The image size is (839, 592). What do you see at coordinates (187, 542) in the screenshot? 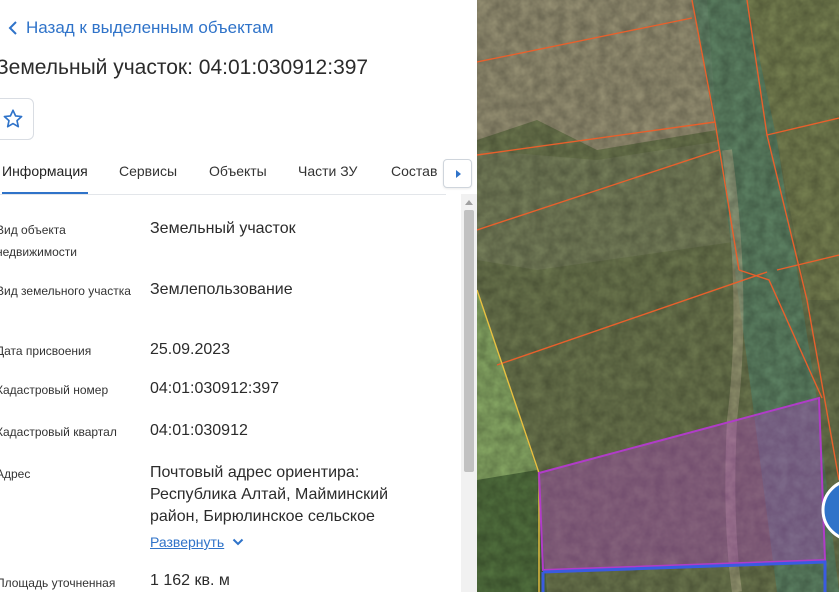
I see `expand-link-label: Развернуть` at bounding box center [187, 542].